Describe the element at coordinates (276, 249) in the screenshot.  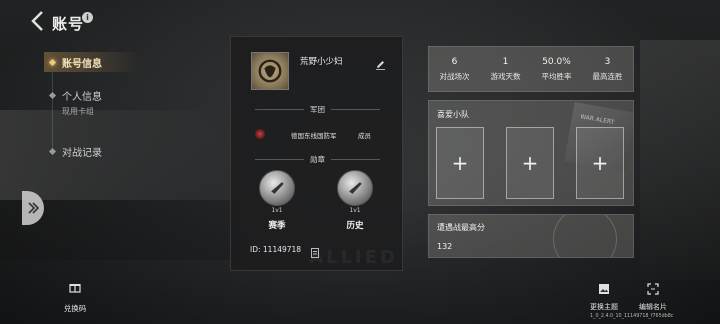
I see `player-id: ID: 11149718` at that location.